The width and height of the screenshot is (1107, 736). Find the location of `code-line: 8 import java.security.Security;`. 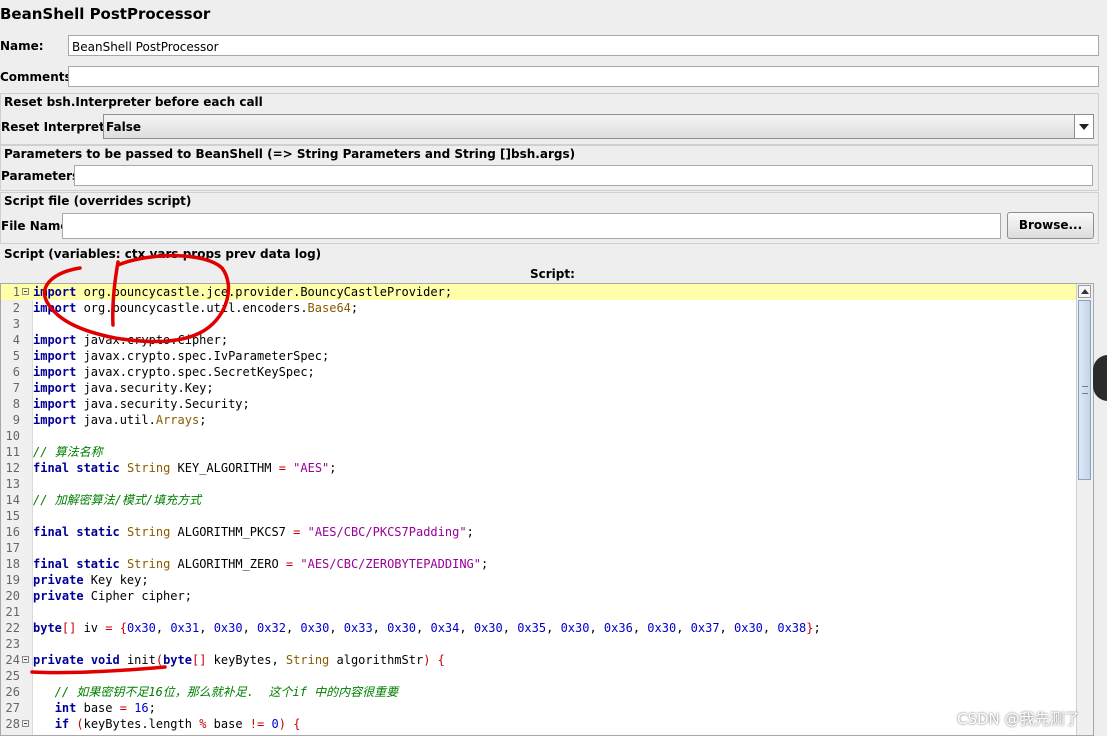

code-line: 8 import java.security.Security; is located at coordinates (539, 404).